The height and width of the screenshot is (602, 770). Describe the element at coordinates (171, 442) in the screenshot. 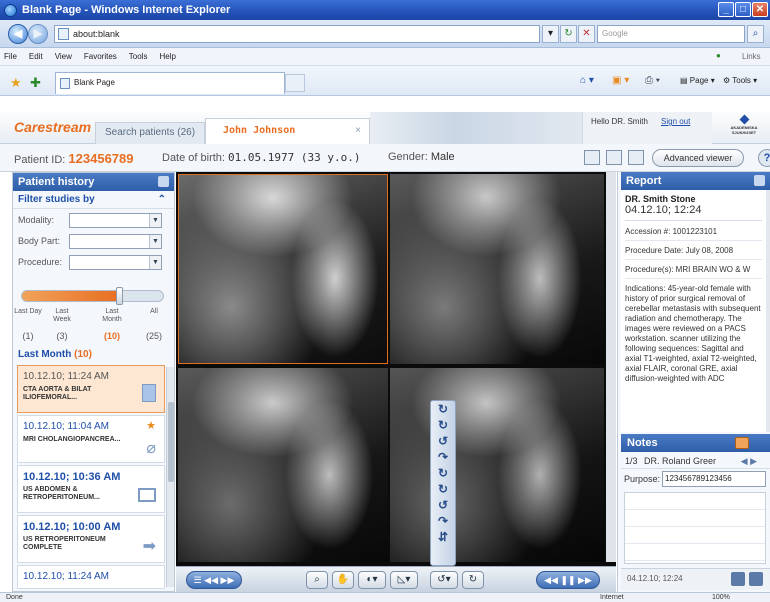

I see `scrollbar-thumb` at that location.